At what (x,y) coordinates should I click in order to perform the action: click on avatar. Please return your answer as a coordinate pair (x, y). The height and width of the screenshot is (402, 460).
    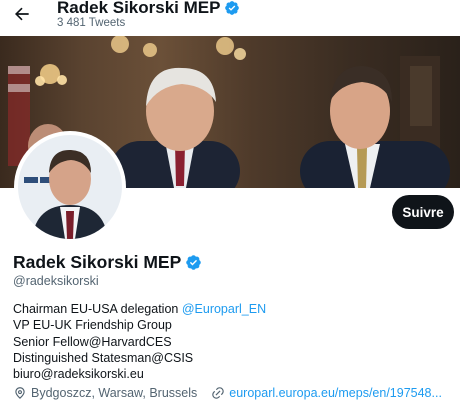
    Looking at the image, I should click on (70, 187).